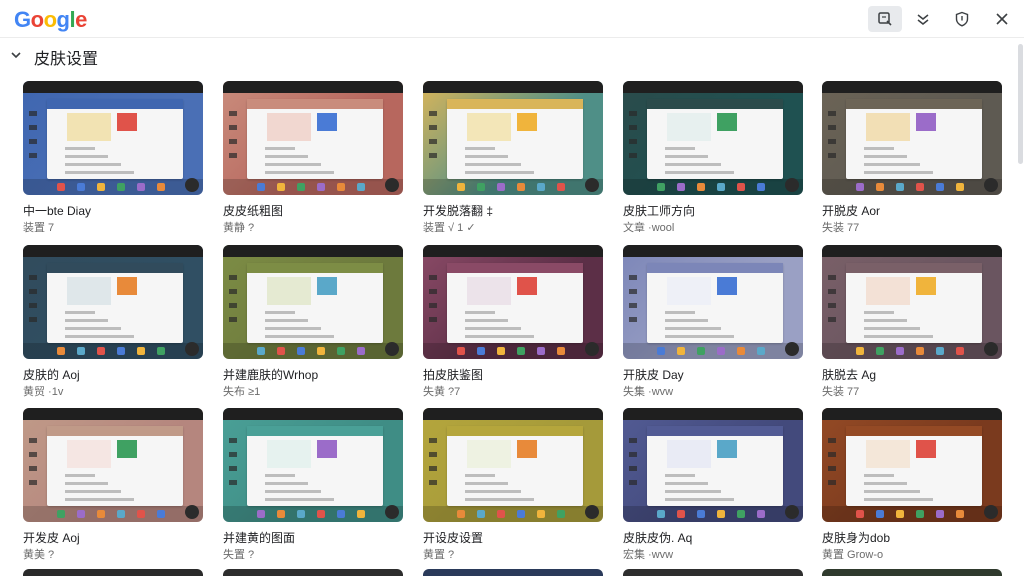  Describe the element at coordinates (253, 211) in the screenshot. I see `skin-title: 皮皮纸粗图` at that location.